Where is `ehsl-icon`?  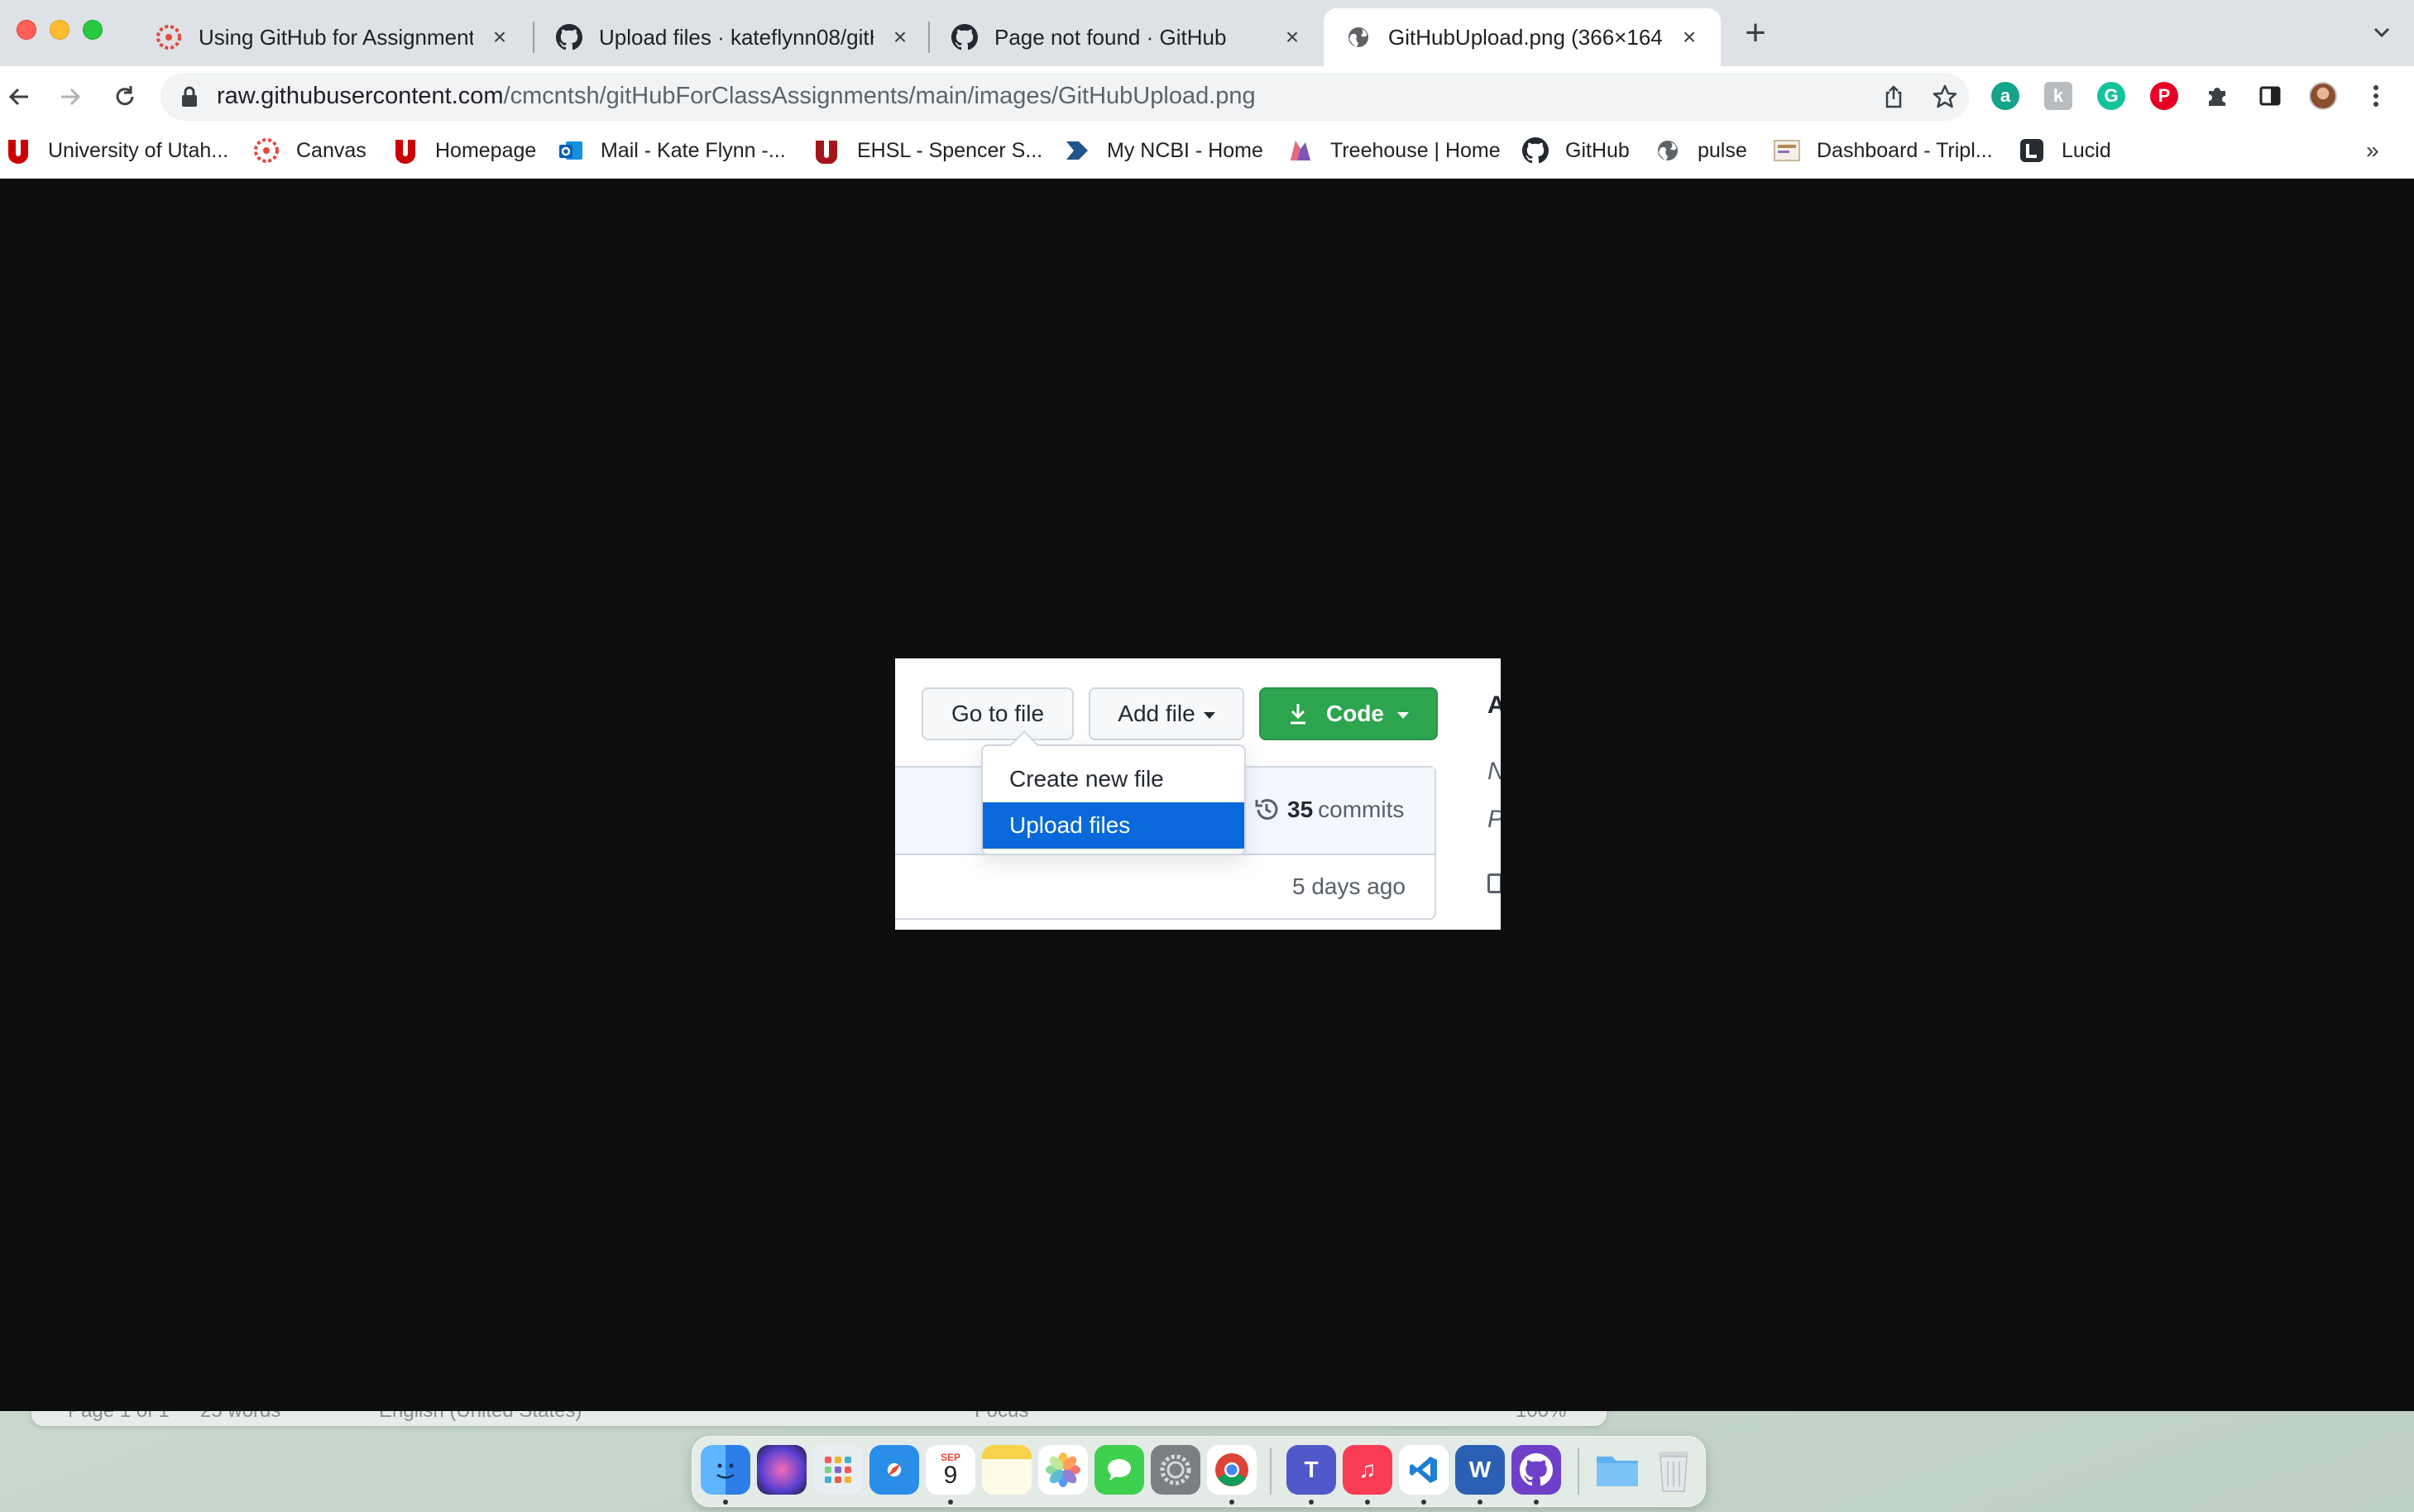 ehsl-icon is located at coordinates (827, 150).